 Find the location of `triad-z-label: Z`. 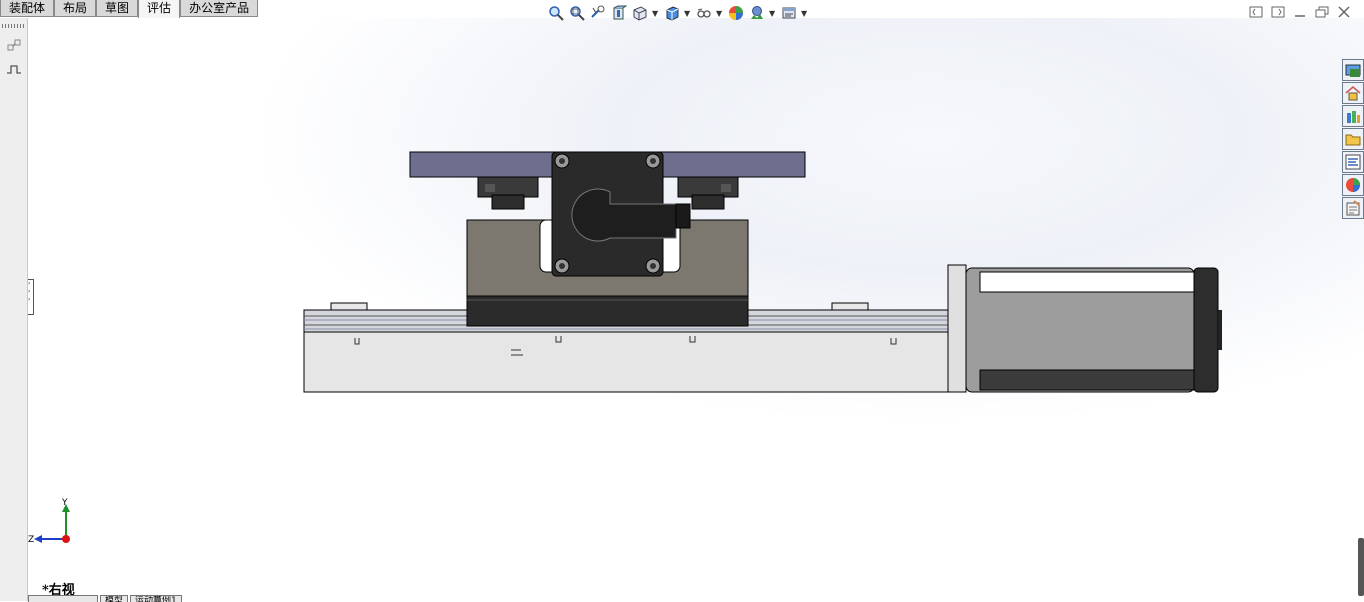

triad-z-label: Z is located at coordinates (31, 540).